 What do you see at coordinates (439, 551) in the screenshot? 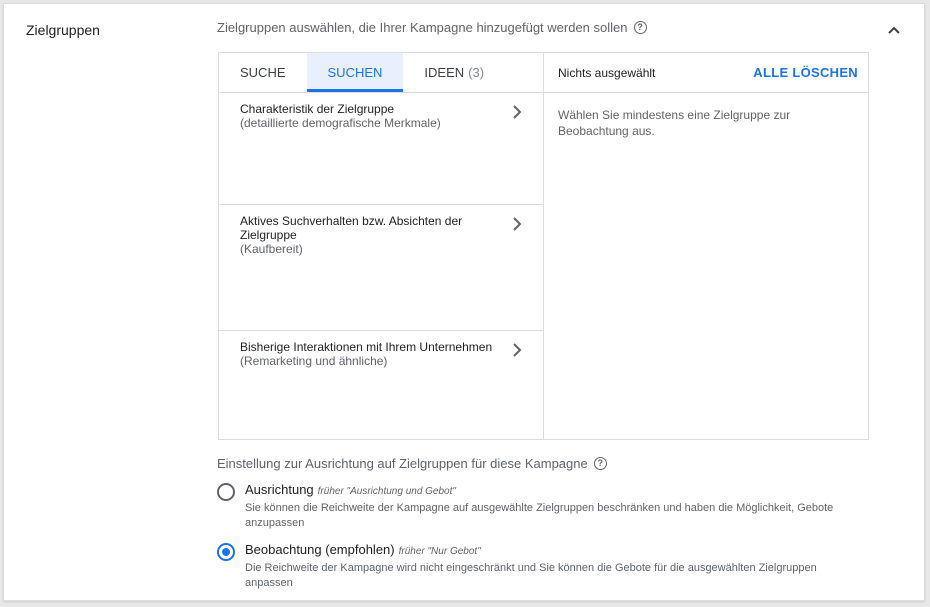
I see `radio-option-former-name: früher "Nur Gebot"` at bounding box center [439, 551].